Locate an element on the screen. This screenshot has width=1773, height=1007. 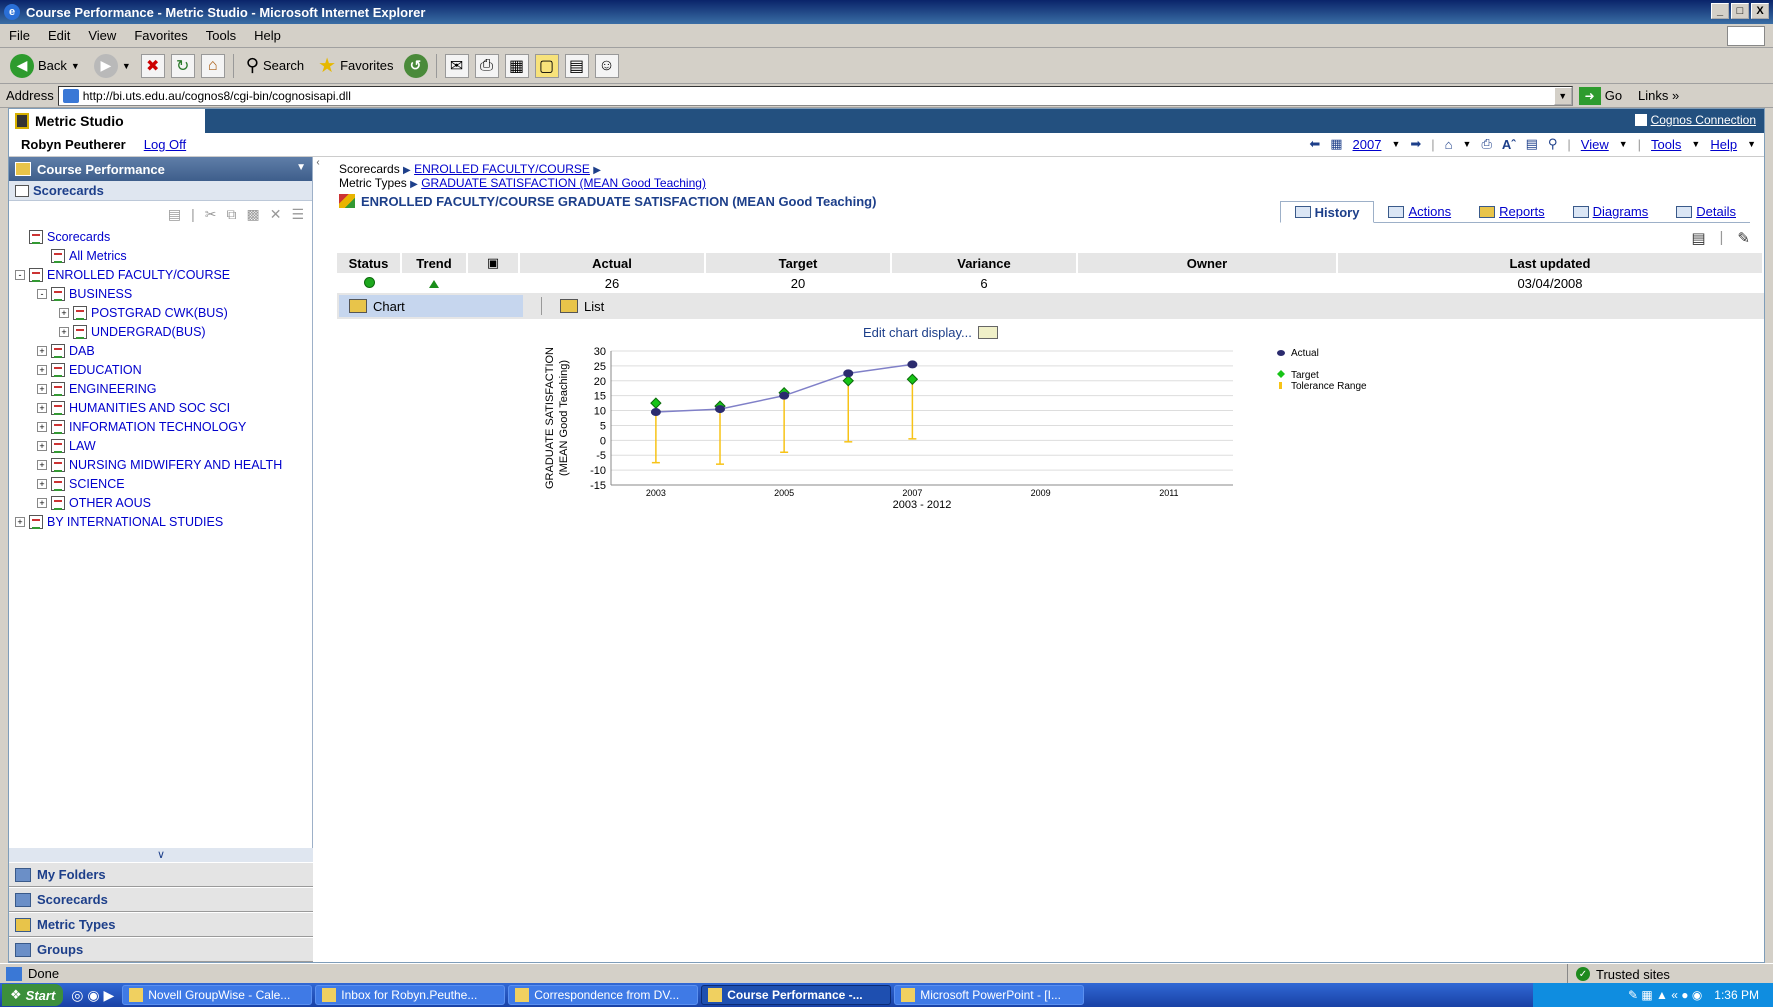
accordion-metric-types: Metric Types is located at coordinates (161, 924).